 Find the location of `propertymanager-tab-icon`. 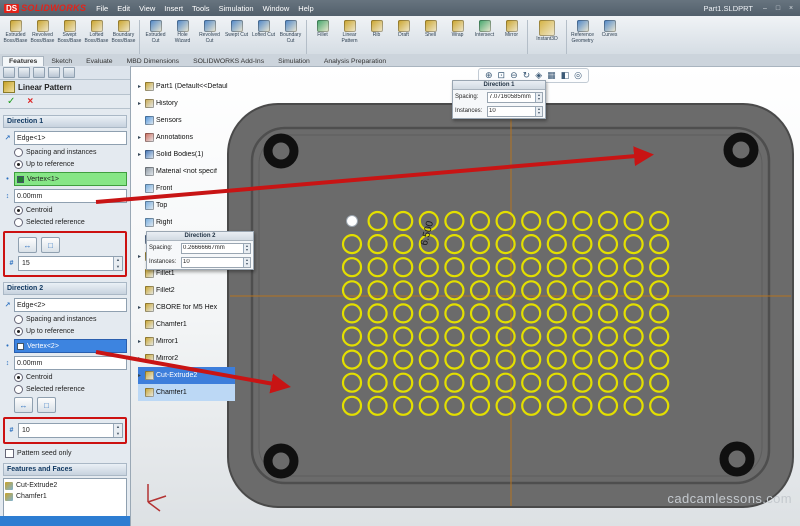

propertymanager-tab-icon is located at coordinates (24, 72).